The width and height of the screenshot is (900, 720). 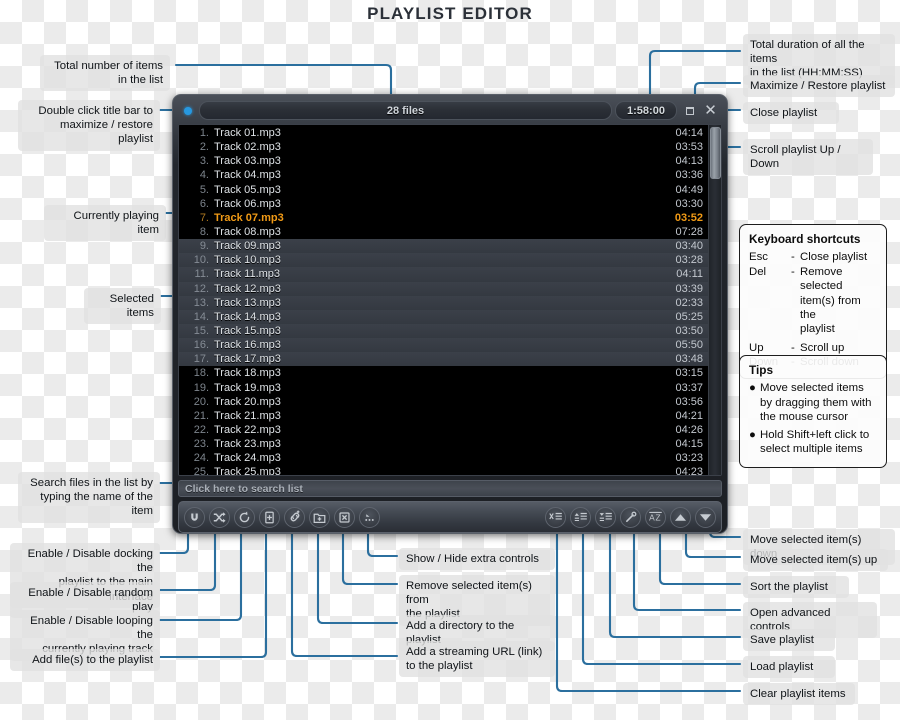 What do you see at coordinates (689, 316) in the screenshot?
I see `track-duration: 05:25` at bounding box center [689, 316].